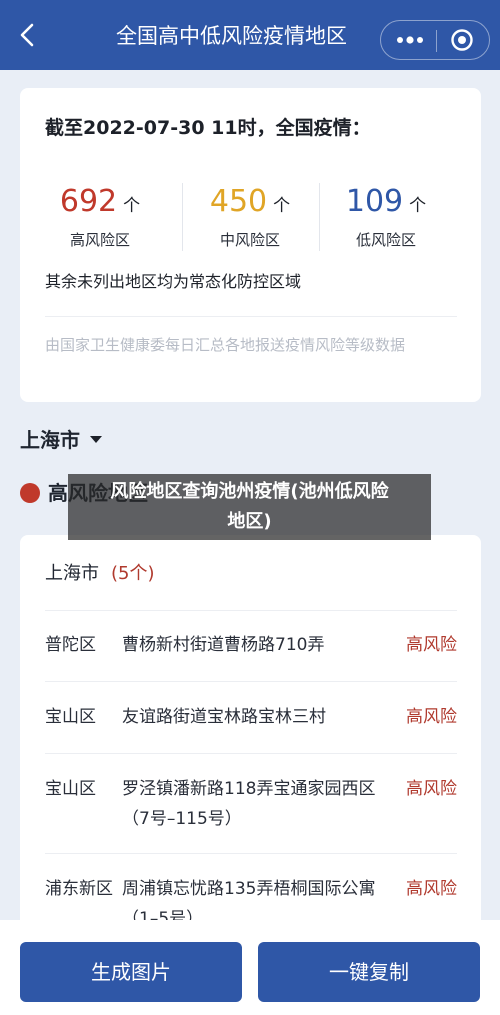  Describe the element at coordinates (231, 36) in the screenshot. I see `page-title: 全国高中低风险疫情地区` at that location.